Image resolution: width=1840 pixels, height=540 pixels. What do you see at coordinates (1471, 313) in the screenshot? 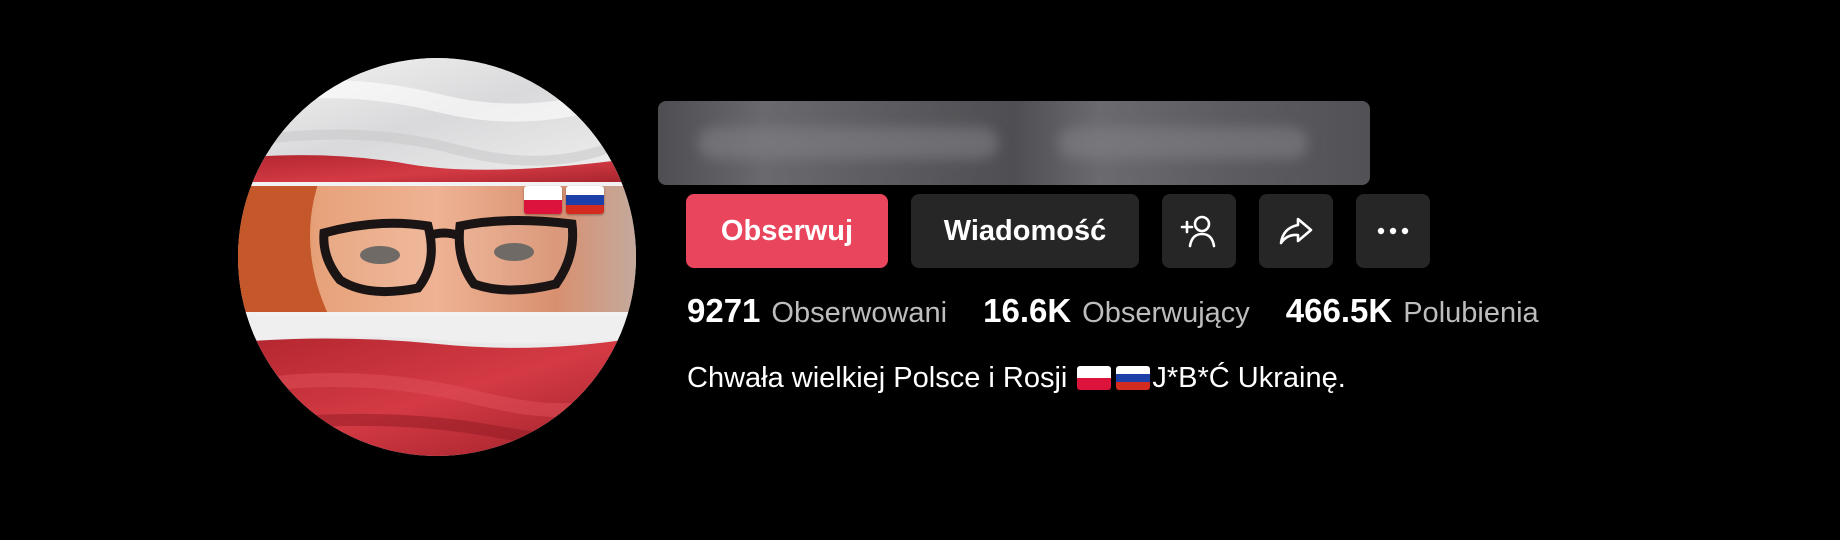
I see `stat-label: Polubienia` at bounding box center [1471, 313].